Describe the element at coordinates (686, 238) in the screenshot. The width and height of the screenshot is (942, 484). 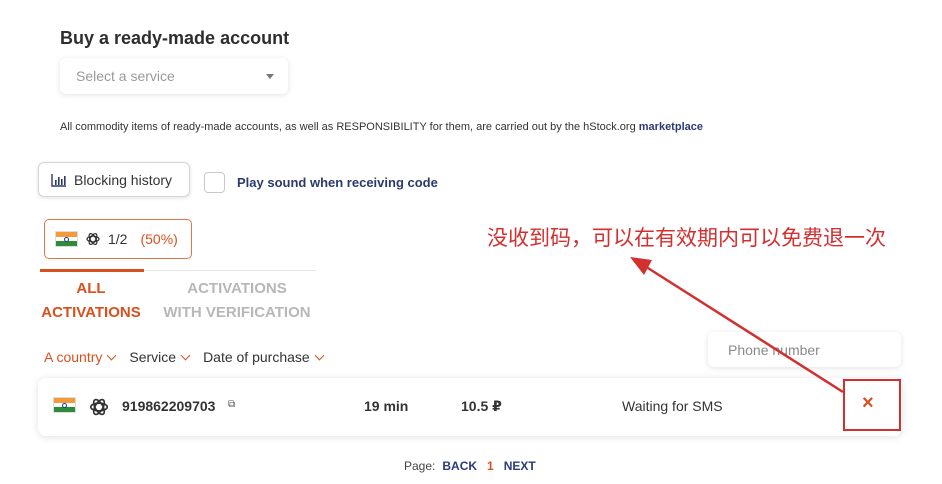
I see `annotation-text: 没收到码，可以在有效期内可以免费退一次` at that location.